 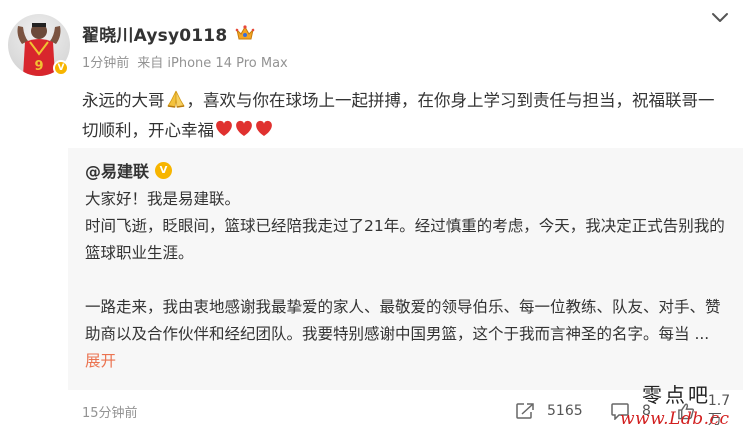 What do you see at coordinates (38, 66) in the screenshot?
I see `svg-text: 9` at bounding box center [38, 66].